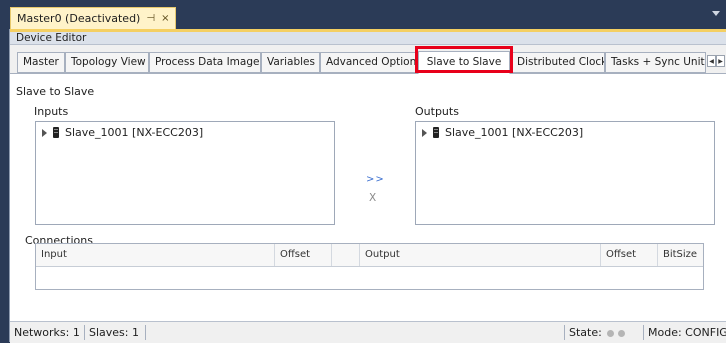 The width and height of the screenshot is (726, 343). I want to click on tab-scroll-left-icon: ◀, so click(711, 61).